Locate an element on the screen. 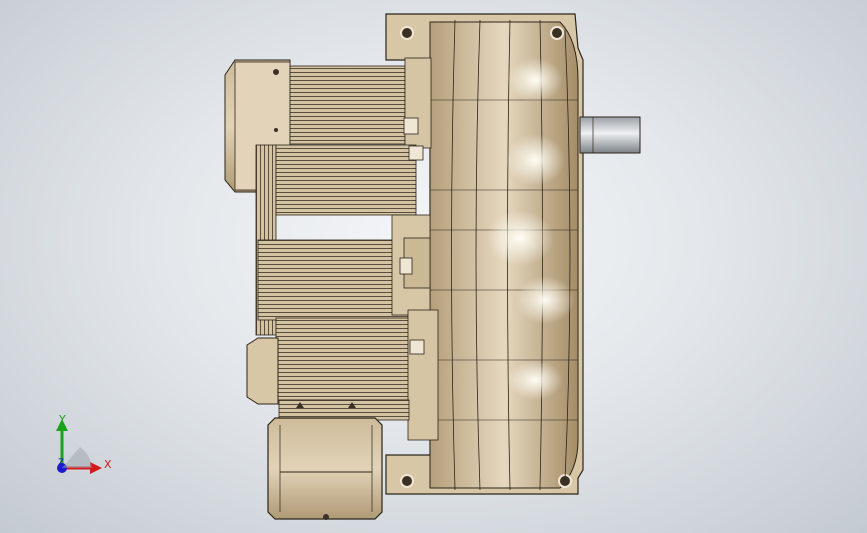 Image resolution: width=867 pixels, height=533 pixels. y-axis-label: Y is located at coordinates (62, 419).